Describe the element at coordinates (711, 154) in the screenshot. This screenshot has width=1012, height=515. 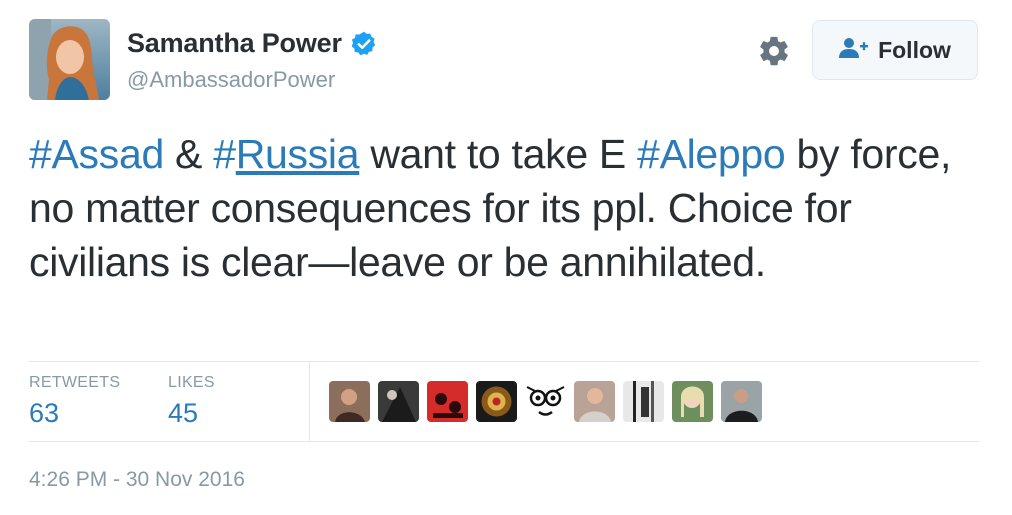
I see `hashtag-aleppo: #Aleppo` at that location.